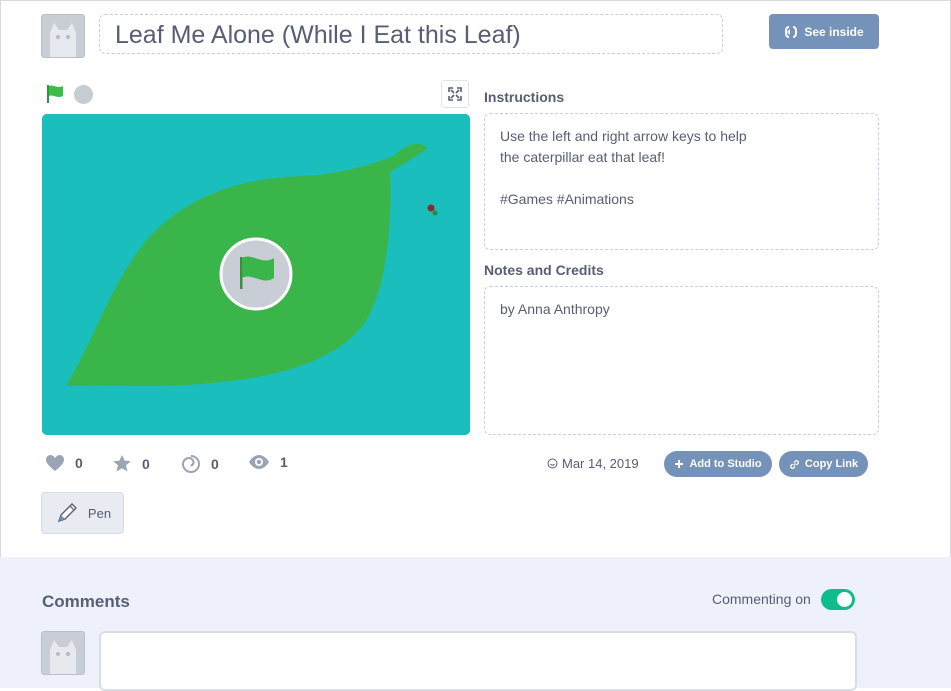 The height and width of the screenshot is (691, 951). I want to click on add-to-studio-button: Add to Studio, so click(718, 464).